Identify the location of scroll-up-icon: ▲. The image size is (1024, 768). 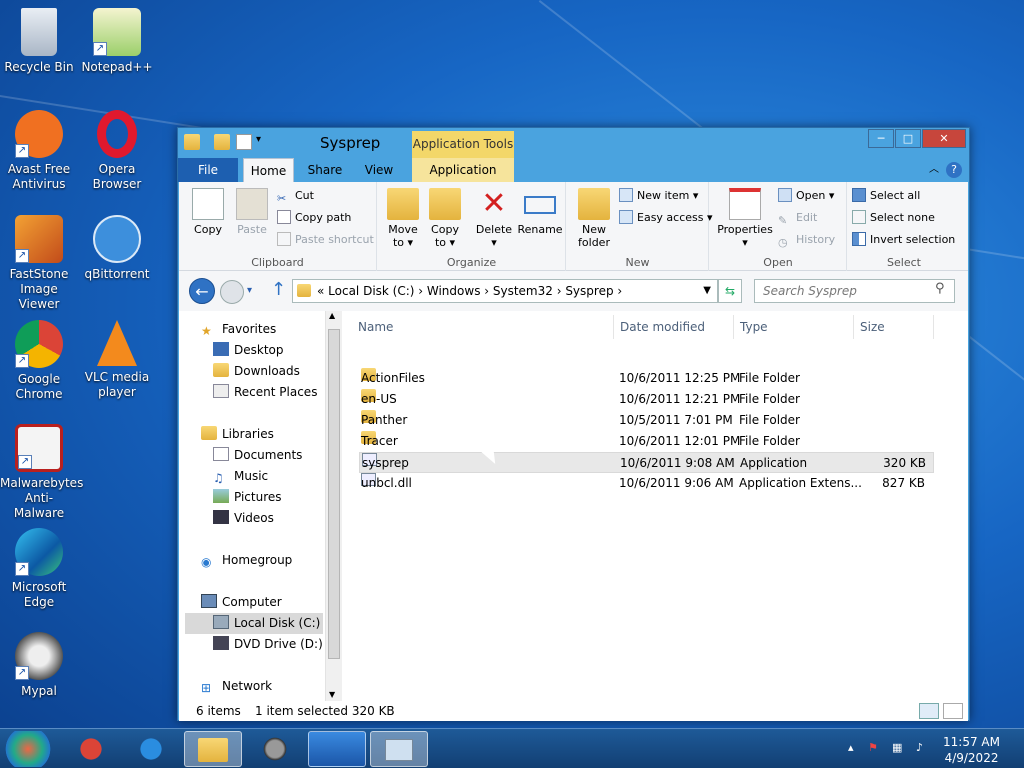
(332, 315).